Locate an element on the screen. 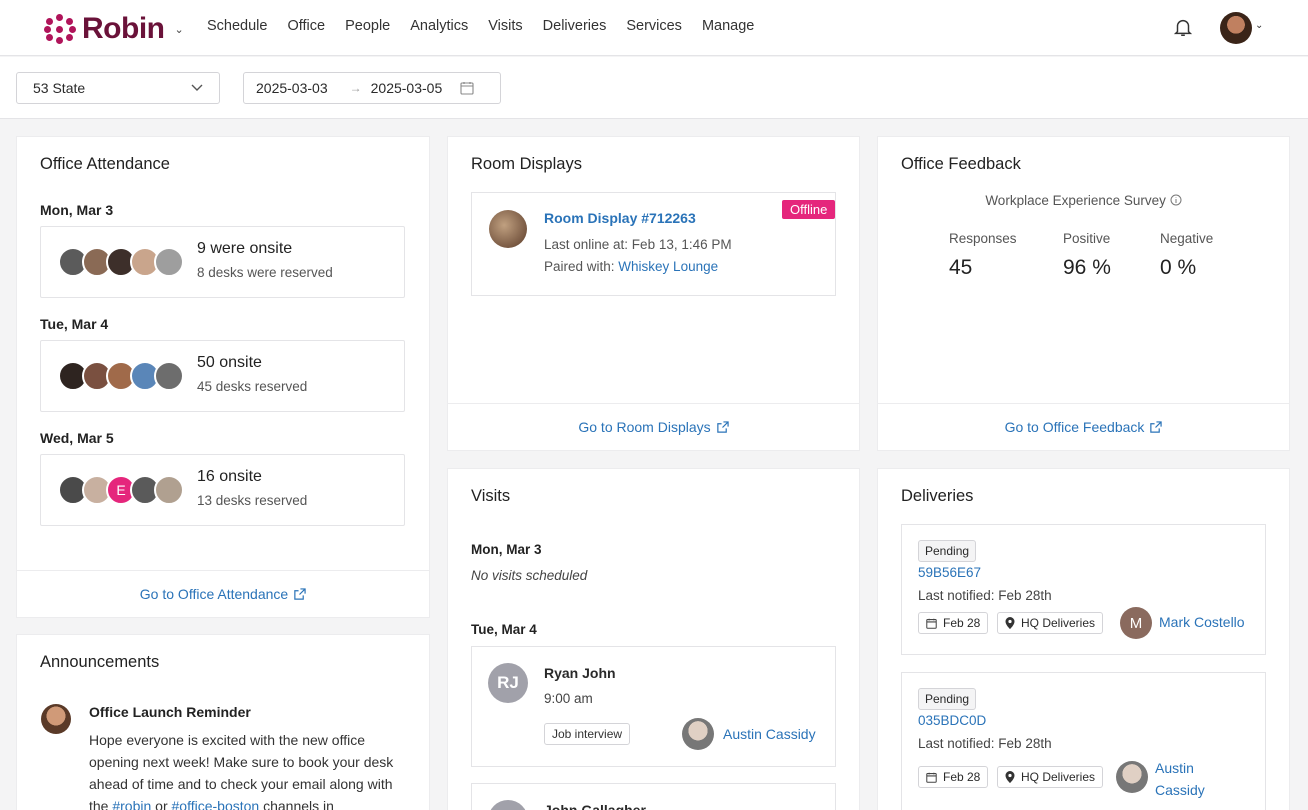 The width and height of the screenshot is (1308, 810). user-avatar is located at coordinates (1236, 28).